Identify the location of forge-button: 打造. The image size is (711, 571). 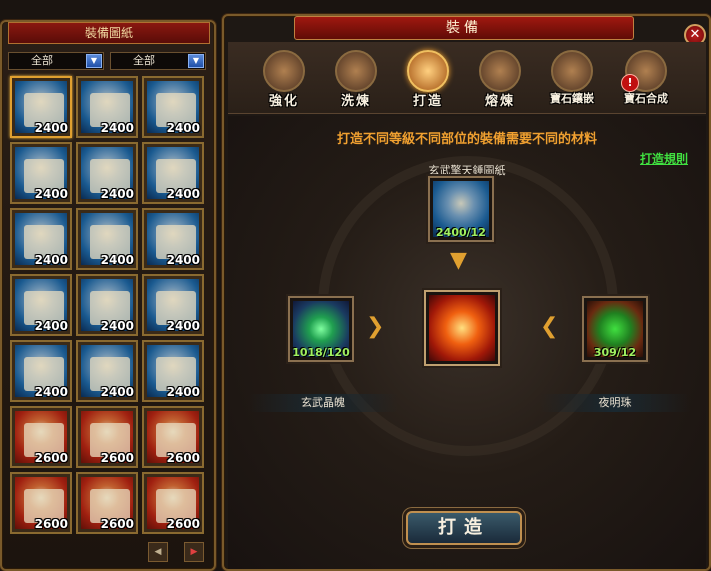
(464, 528).